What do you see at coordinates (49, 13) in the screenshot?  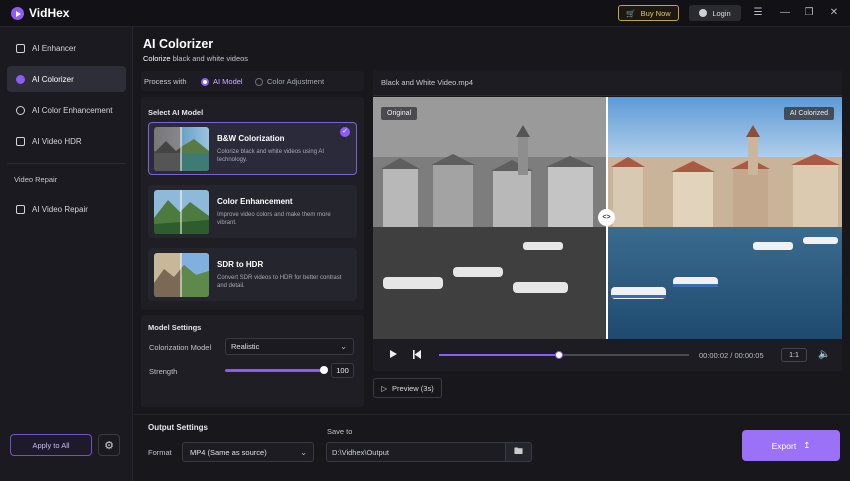 I see `app-name: VidHex` at bounding box center [49, 13].